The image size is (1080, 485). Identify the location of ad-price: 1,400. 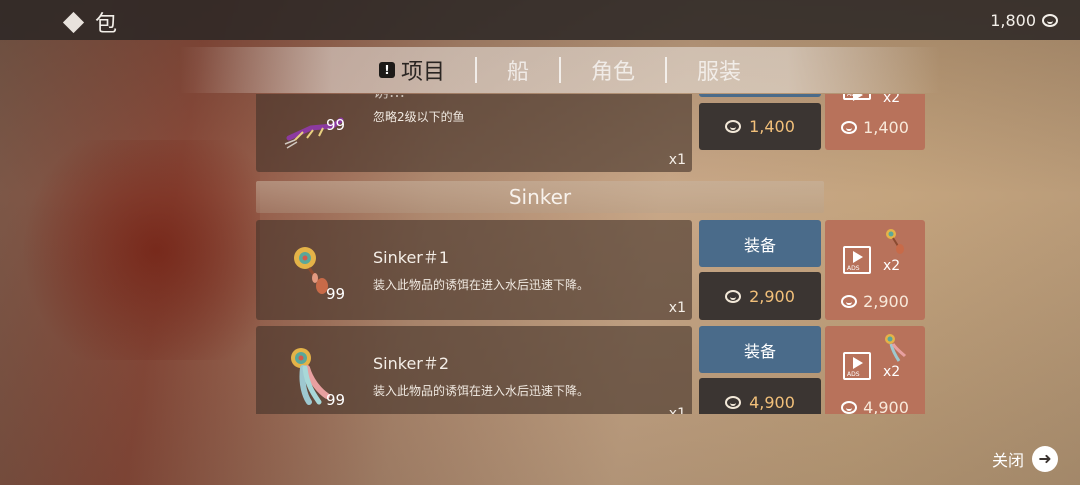
(875, 127).